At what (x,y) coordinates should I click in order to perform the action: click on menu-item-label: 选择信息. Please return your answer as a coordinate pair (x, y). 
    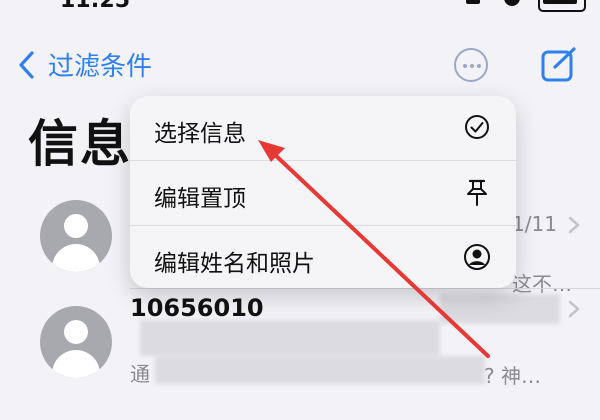
    Looking at the image, I should click on (200, 134).